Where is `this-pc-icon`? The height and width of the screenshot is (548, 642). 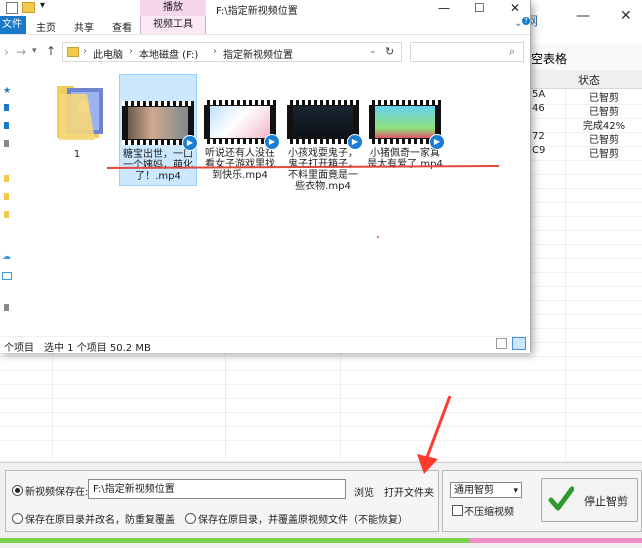
this-pc-icon is located at coordinates (7, 276).